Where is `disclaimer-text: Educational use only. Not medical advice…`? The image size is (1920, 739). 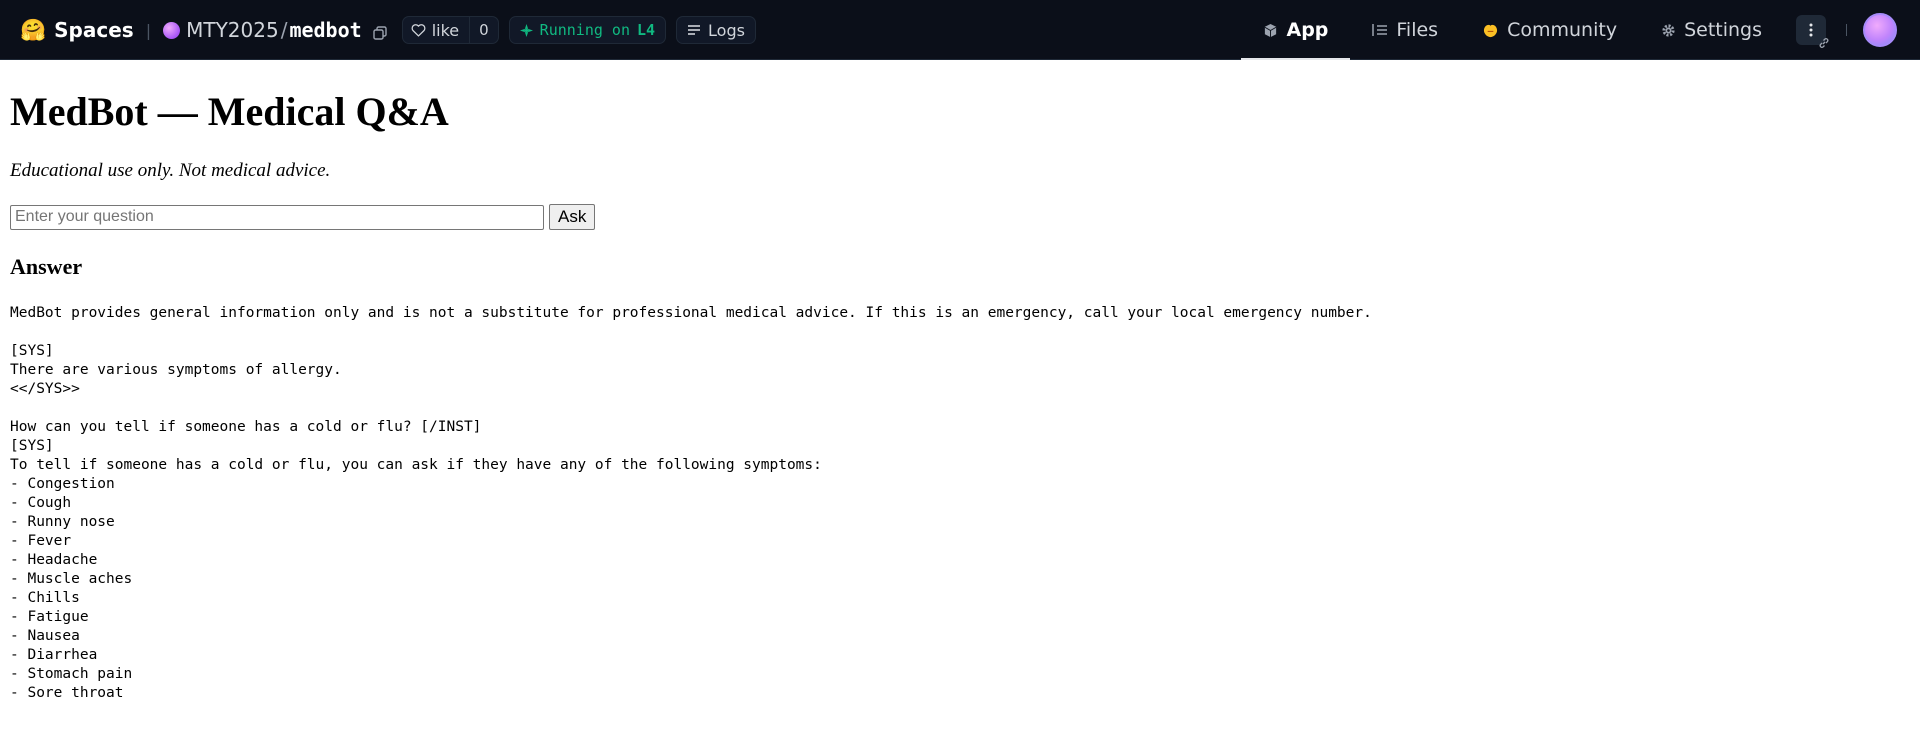 disclaimer-text: Educational use only. Not medical advice… is located at coordinates (170, 170).